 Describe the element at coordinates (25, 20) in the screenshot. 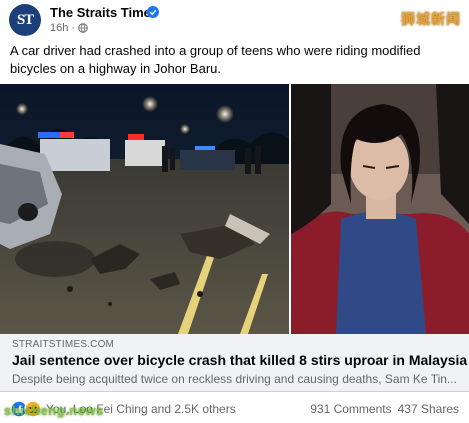

I see `page-avatar: ST` at that location.